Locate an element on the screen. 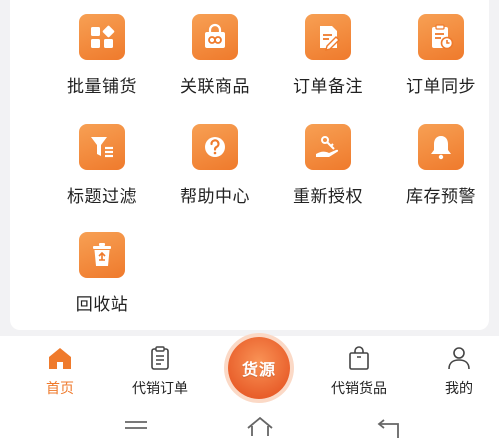 The image size is (499, 438). tool-batch-list: 批量铺货 is located at coordinates (102, 55).